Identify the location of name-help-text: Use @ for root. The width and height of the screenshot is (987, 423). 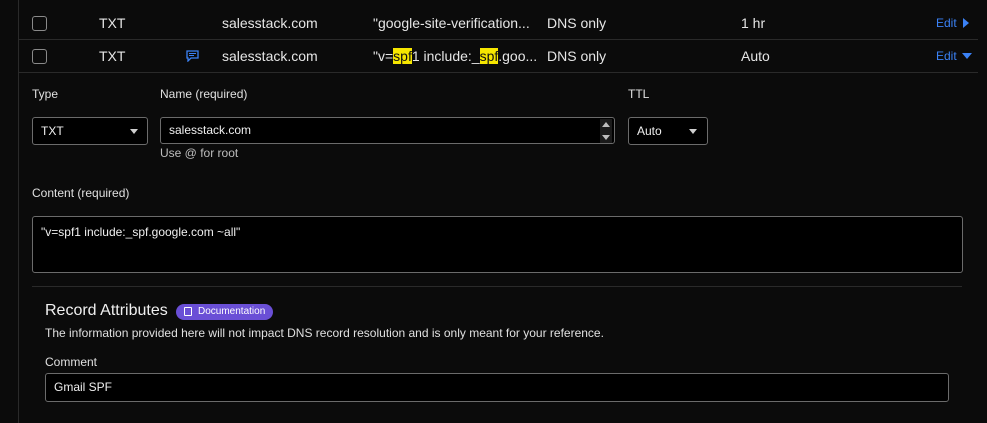
(199, 153).